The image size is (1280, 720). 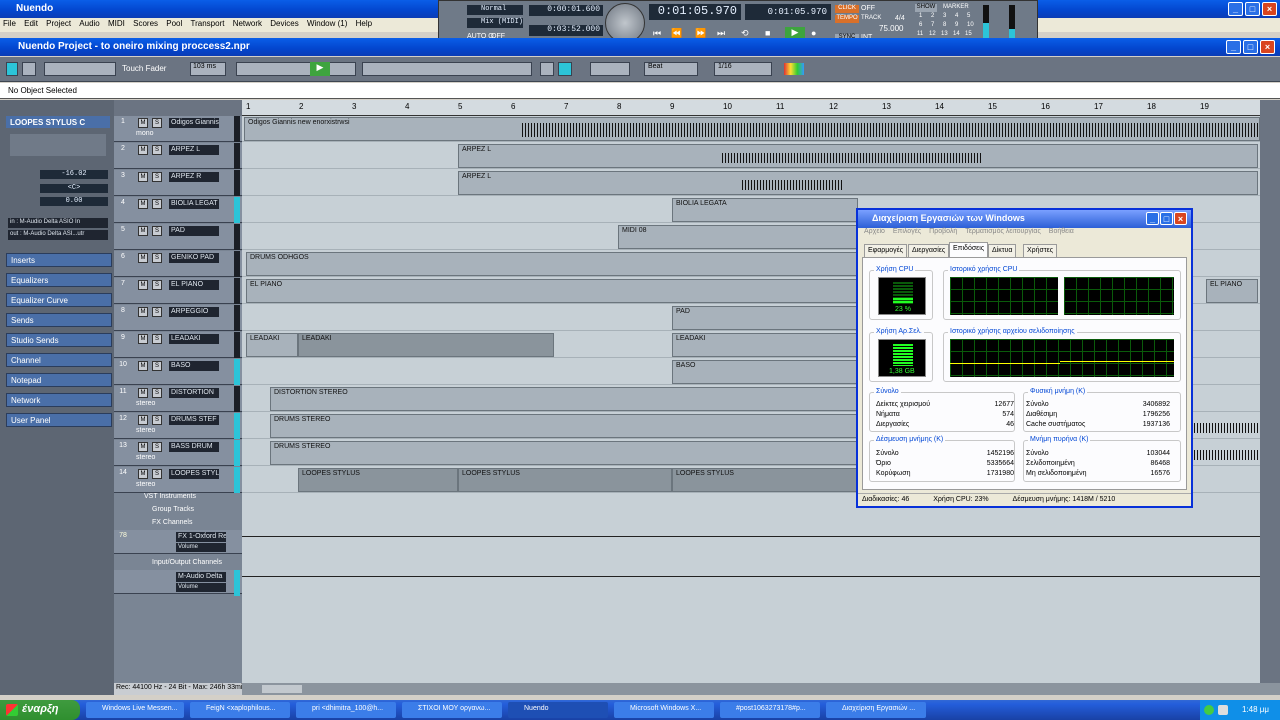 What do you see at coordinates (932, 25) in the screenshot?
I see `marker-7: 7` at bounding box center [932, 25].